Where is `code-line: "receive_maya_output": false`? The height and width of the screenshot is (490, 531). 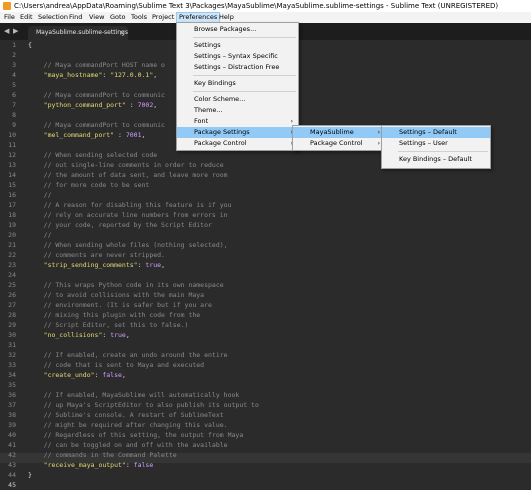
code-line: "receive_maya_output": false is located at coordinates (91, 465).